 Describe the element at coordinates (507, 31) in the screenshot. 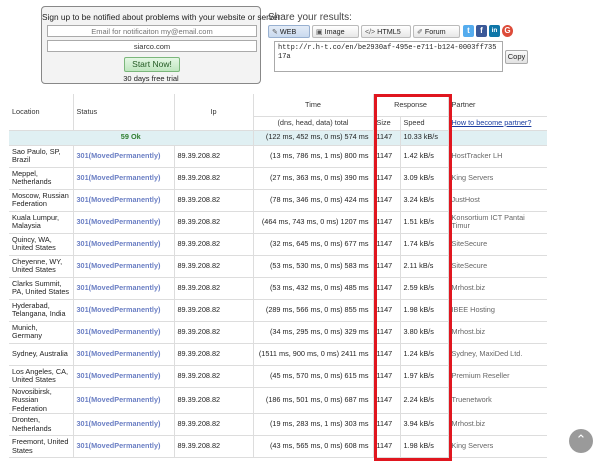

I see `google-plus-icon: G` at that location.